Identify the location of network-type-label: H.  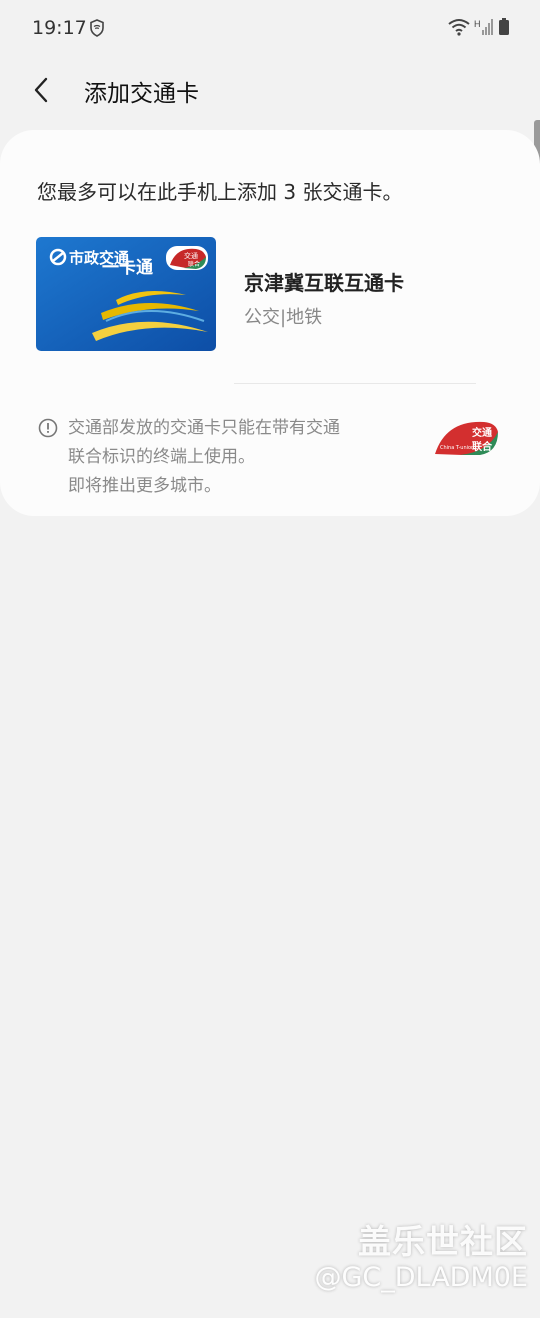
(477, 24).